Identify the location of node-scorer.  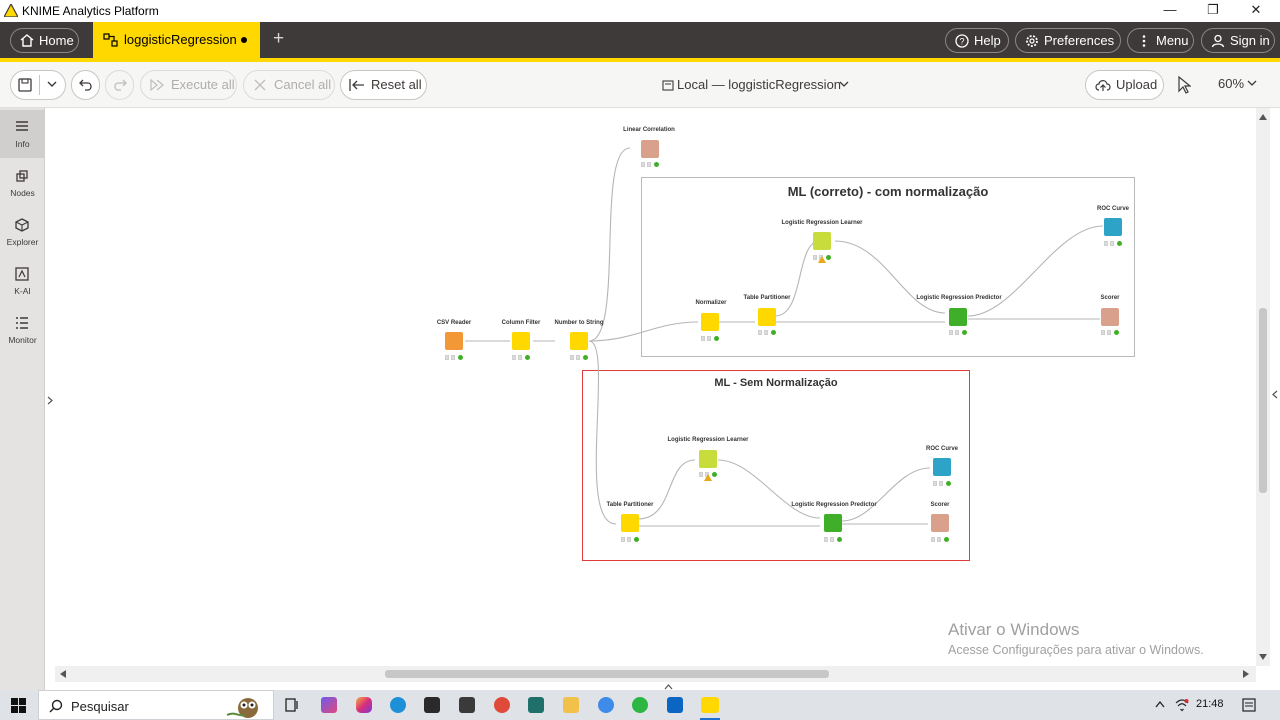
(1110, 317).